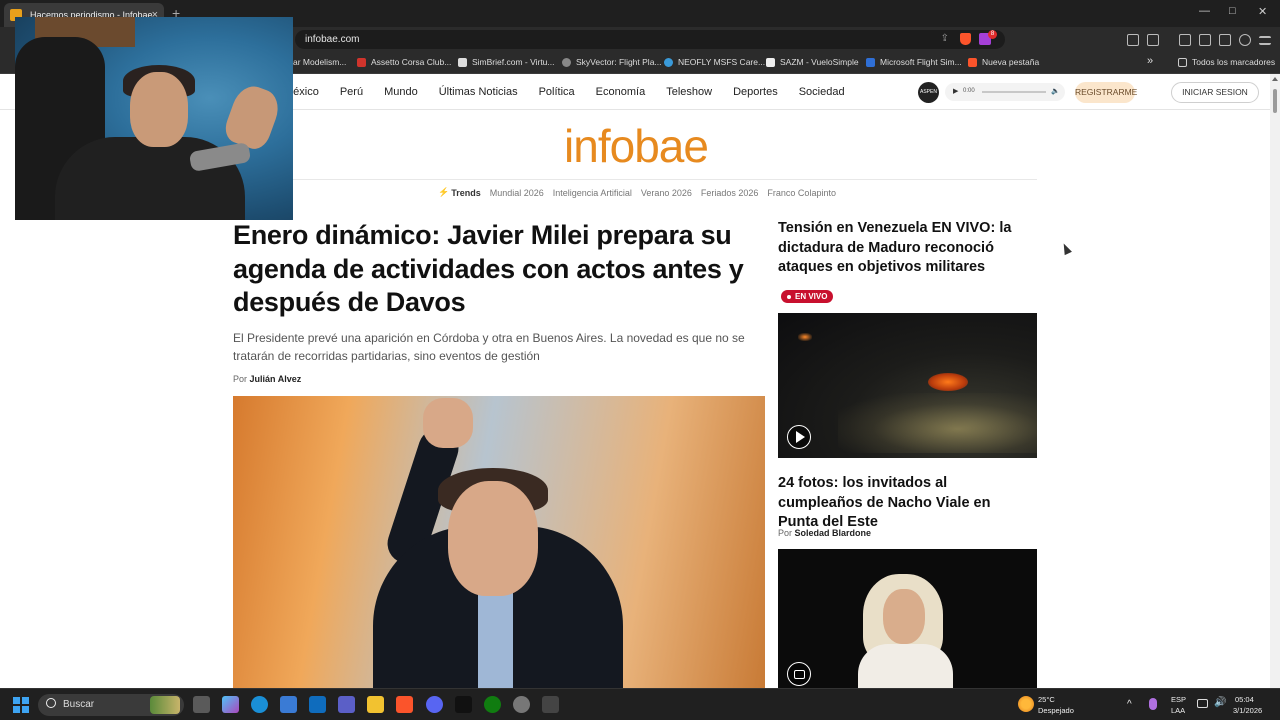  I want to click on language-primary: ESP, so click(1178, 699).